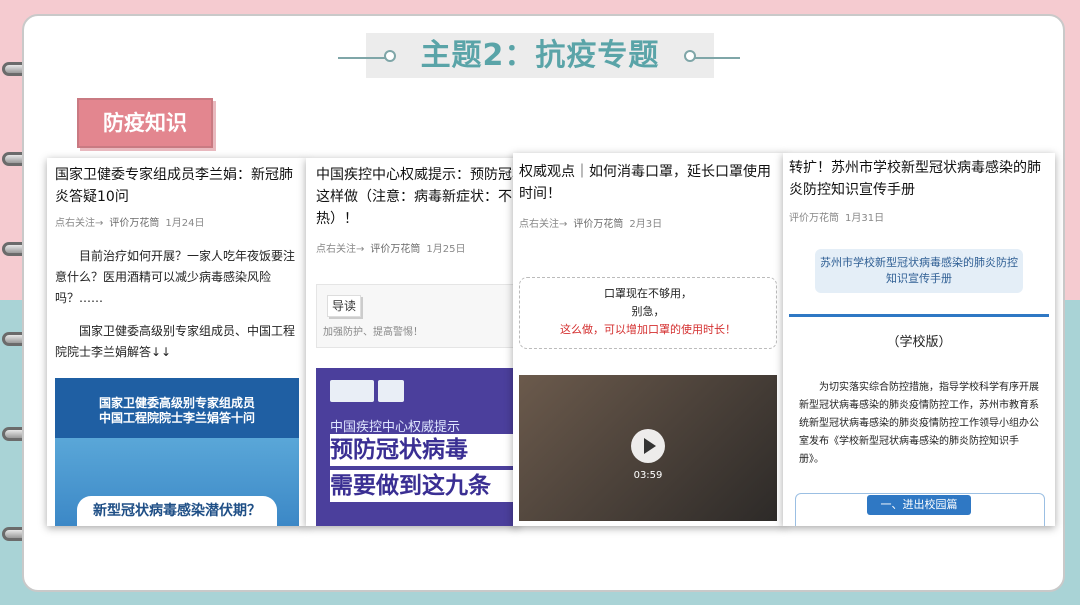 The image size is (1080, 605). I want to click on article-title: 转扩！苏州市学校新型冠状病毒感染的肺炎防控知识宣传手册, so click(920, 179).